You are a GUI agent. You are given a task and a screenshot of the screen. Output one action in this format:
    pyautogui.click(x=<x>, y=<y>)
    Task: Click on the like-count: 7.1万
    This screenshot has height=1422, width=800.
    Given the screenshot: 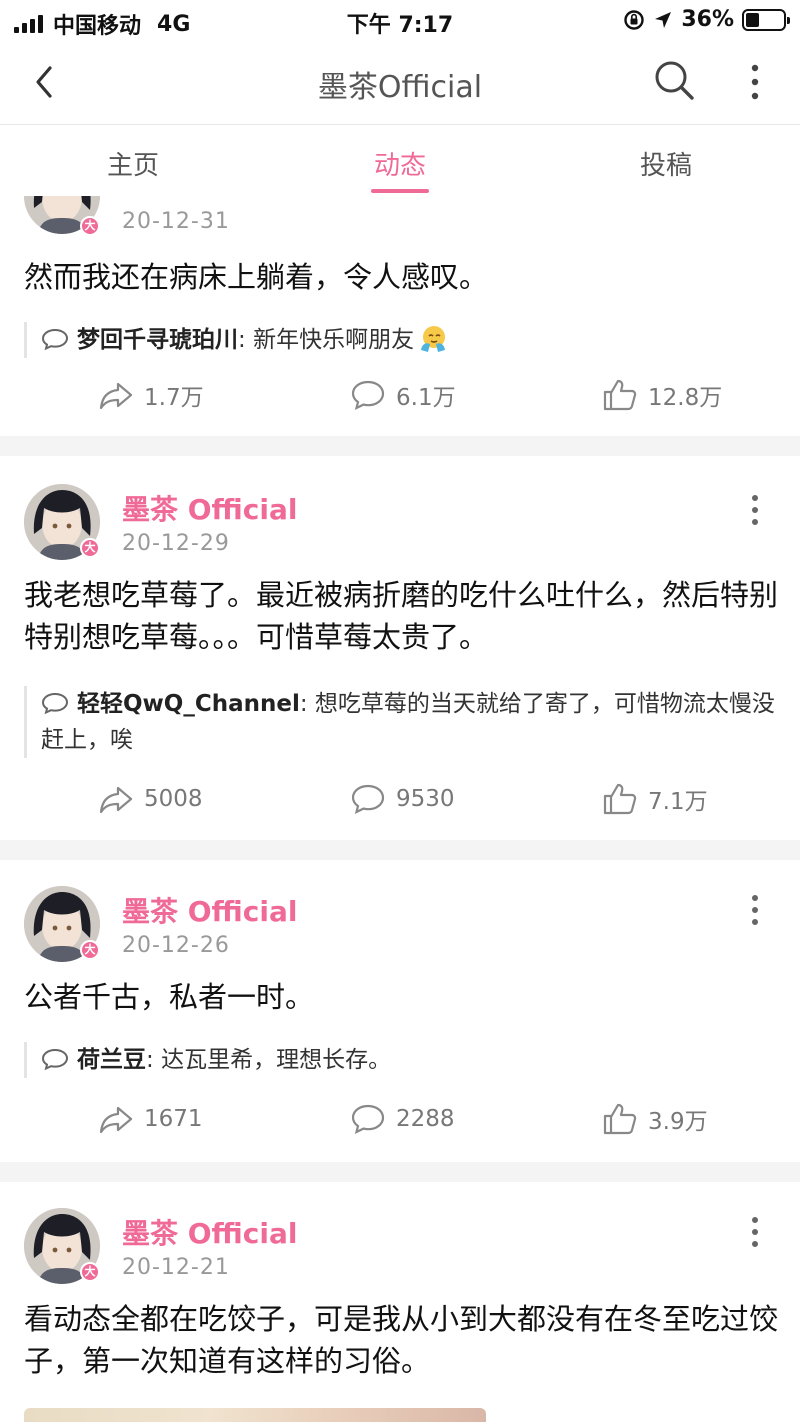 What is the action you would take?
    pyautogui.click(x=678, y=802)
    